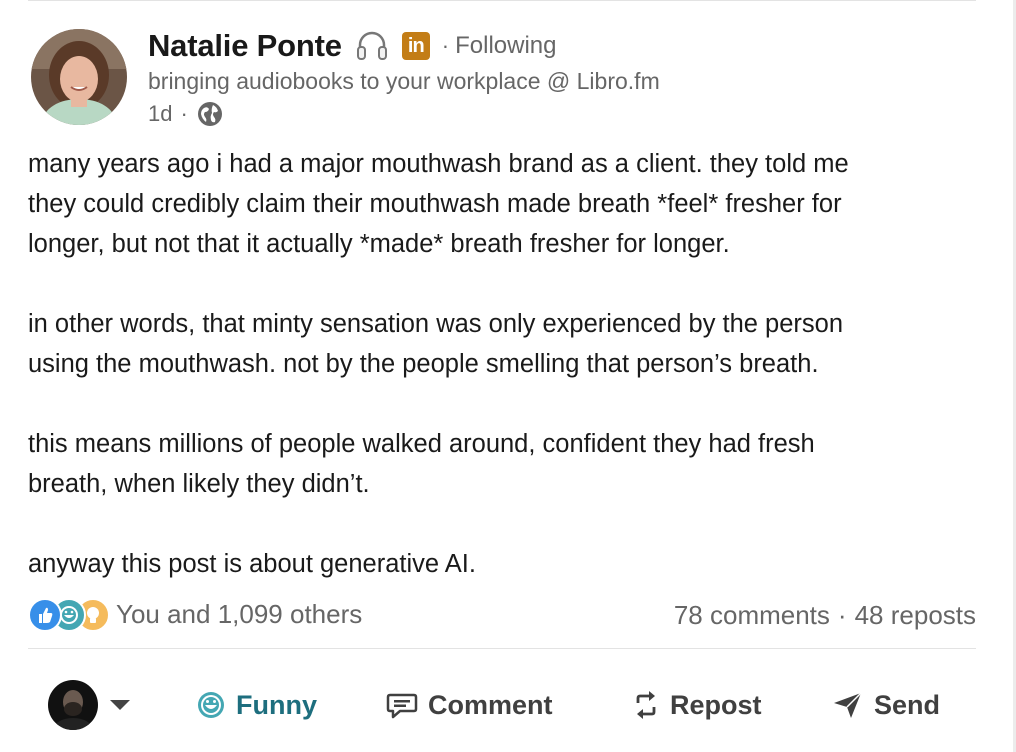 The width and height of the screenshot is (1016, 752). What do you see at coordinates (239, 614) in the screenshot?
I see `reaction-count: You and 1,099 others` at bounding box center [239, 614].